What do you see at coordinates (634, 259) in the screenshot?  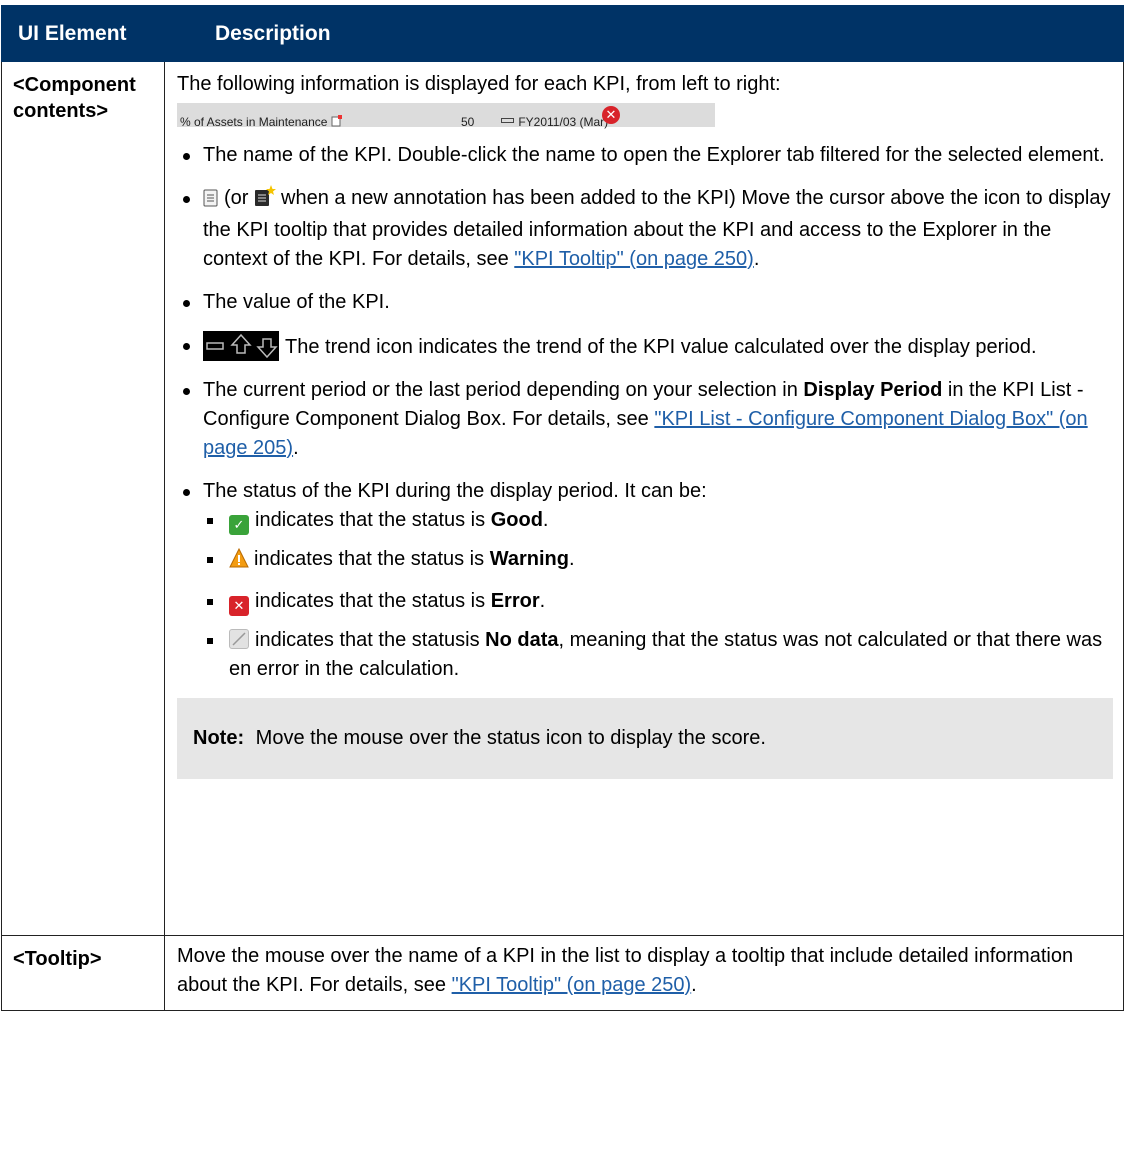 I see `kpi-tooltip-link: "KPI Tooltip" (on page 250)` at bounding box center [634, 259].